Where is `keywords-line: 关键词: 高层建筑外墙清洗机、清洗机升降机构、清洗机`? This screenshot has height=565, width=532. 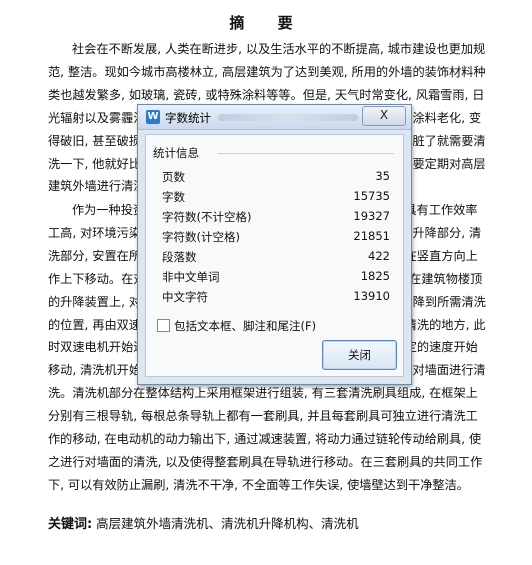 keywords-line: 关键词: 高层建筑外墙清洗机、清洗机升降机构、清洗机 is located at coordinates (203, 522).